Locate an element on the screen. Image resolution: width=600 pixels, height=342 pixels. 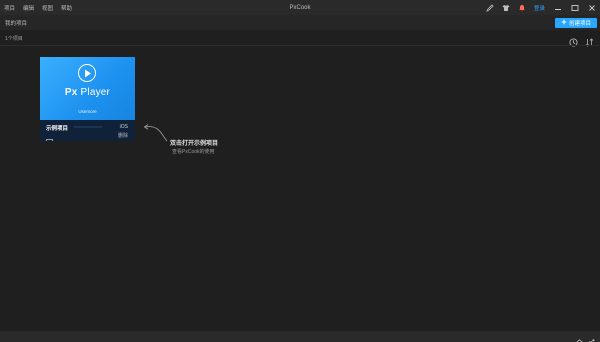
maximize-icon is located at coordinates (574, 7).